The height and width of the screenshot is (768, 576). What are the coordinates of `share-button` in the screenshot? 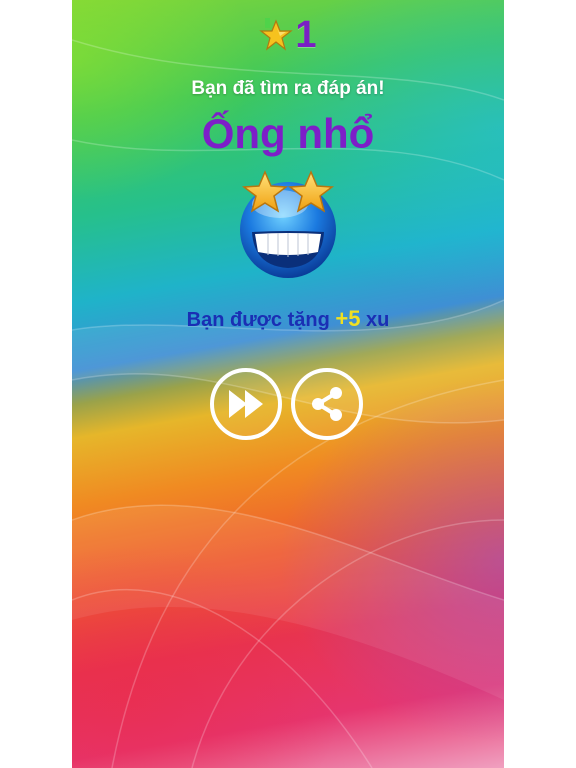 It's located at (327, 404).